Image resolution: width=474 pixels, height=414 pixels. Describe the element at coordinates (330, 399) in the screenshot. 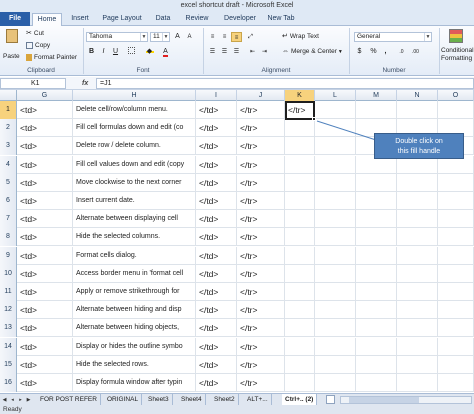

I see `insert-sheet-icon` at that location.